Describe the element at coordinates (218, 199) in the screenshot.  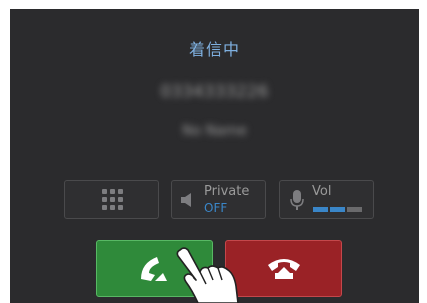
I see `private-toggle-button: Private OFF` at that location.